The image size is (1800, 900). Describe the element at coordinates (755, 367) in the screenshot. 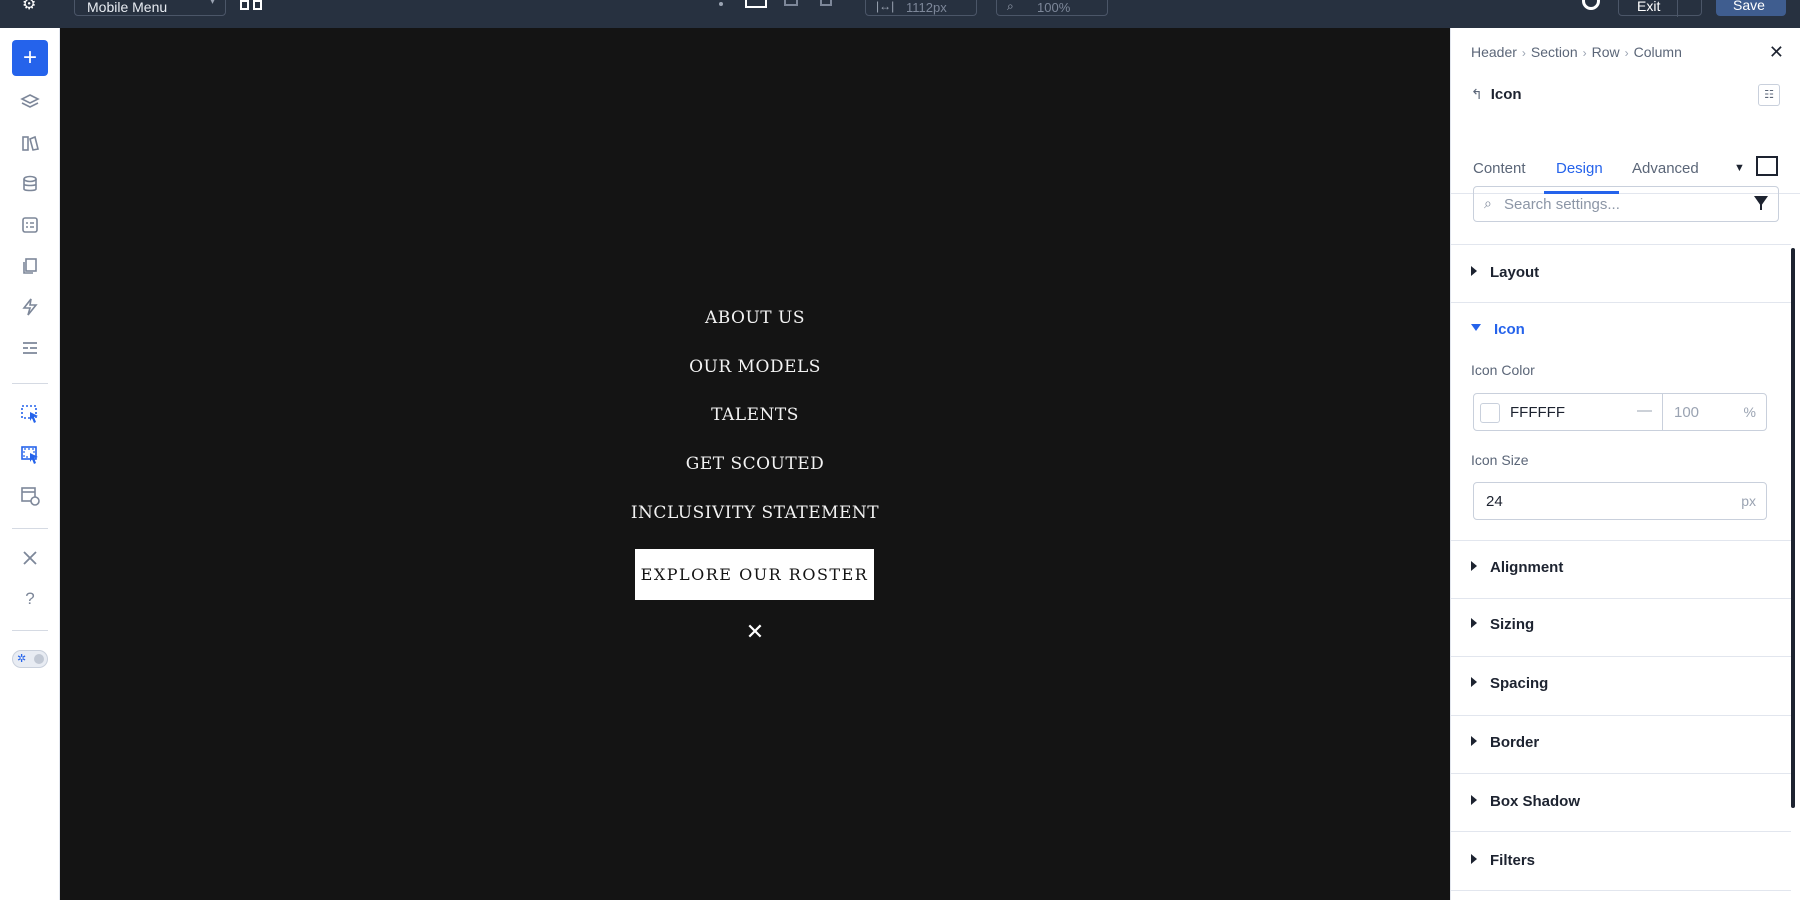

I see `menu-item-our-models: OUR MODELS` at that location.